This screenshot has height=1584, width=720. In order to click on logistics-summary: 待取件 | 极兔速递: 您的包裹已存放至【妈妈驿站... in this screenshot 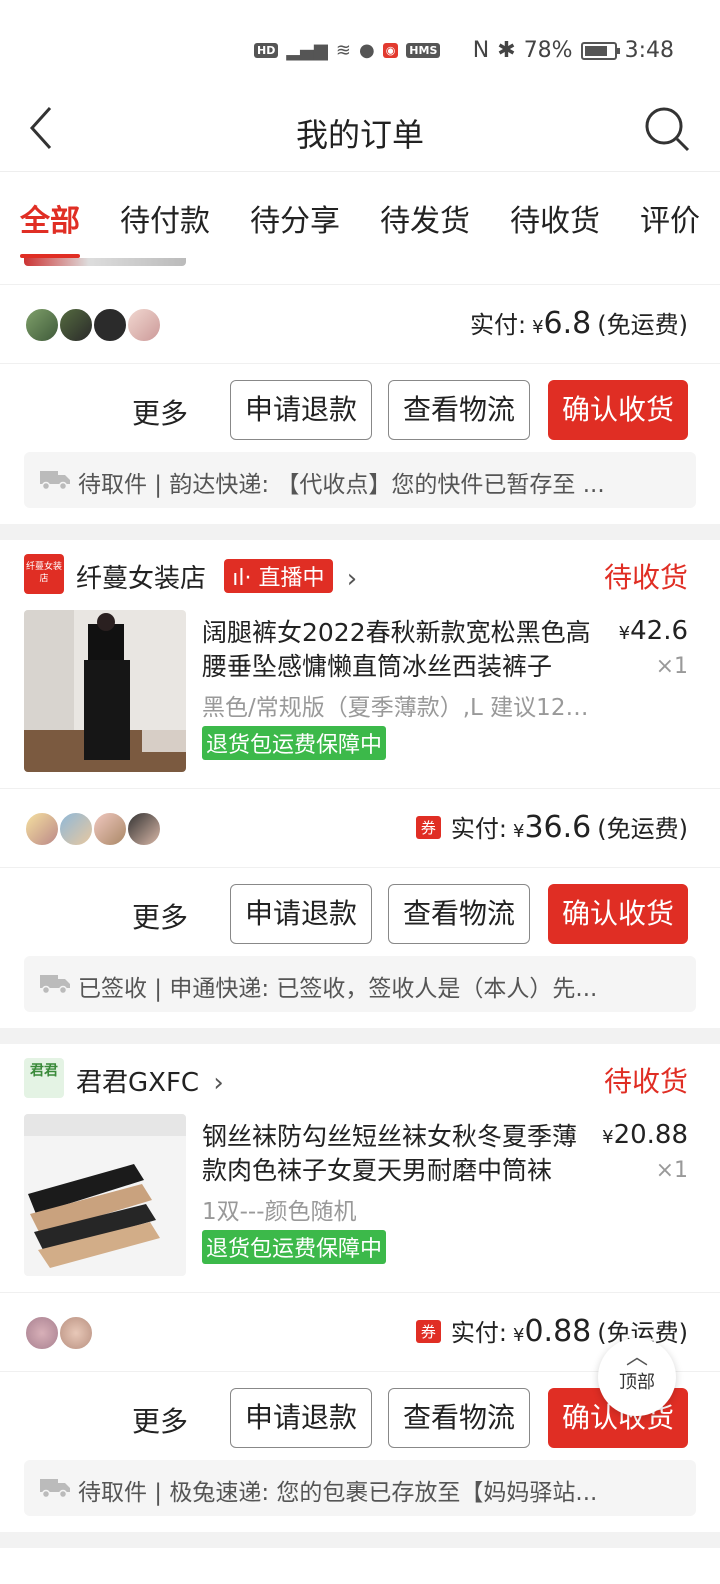, I will do `click(360, 1488)`.